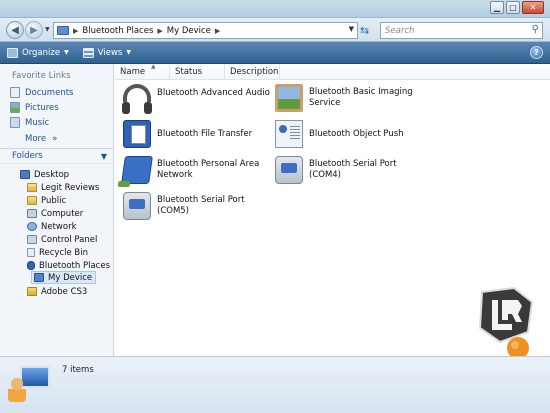 This screenshot has width=550, height=413. What do you see at coordinates (70, 277) in the screenshot?
I see `tree-label: My Device` at bounding box center [70, 277].